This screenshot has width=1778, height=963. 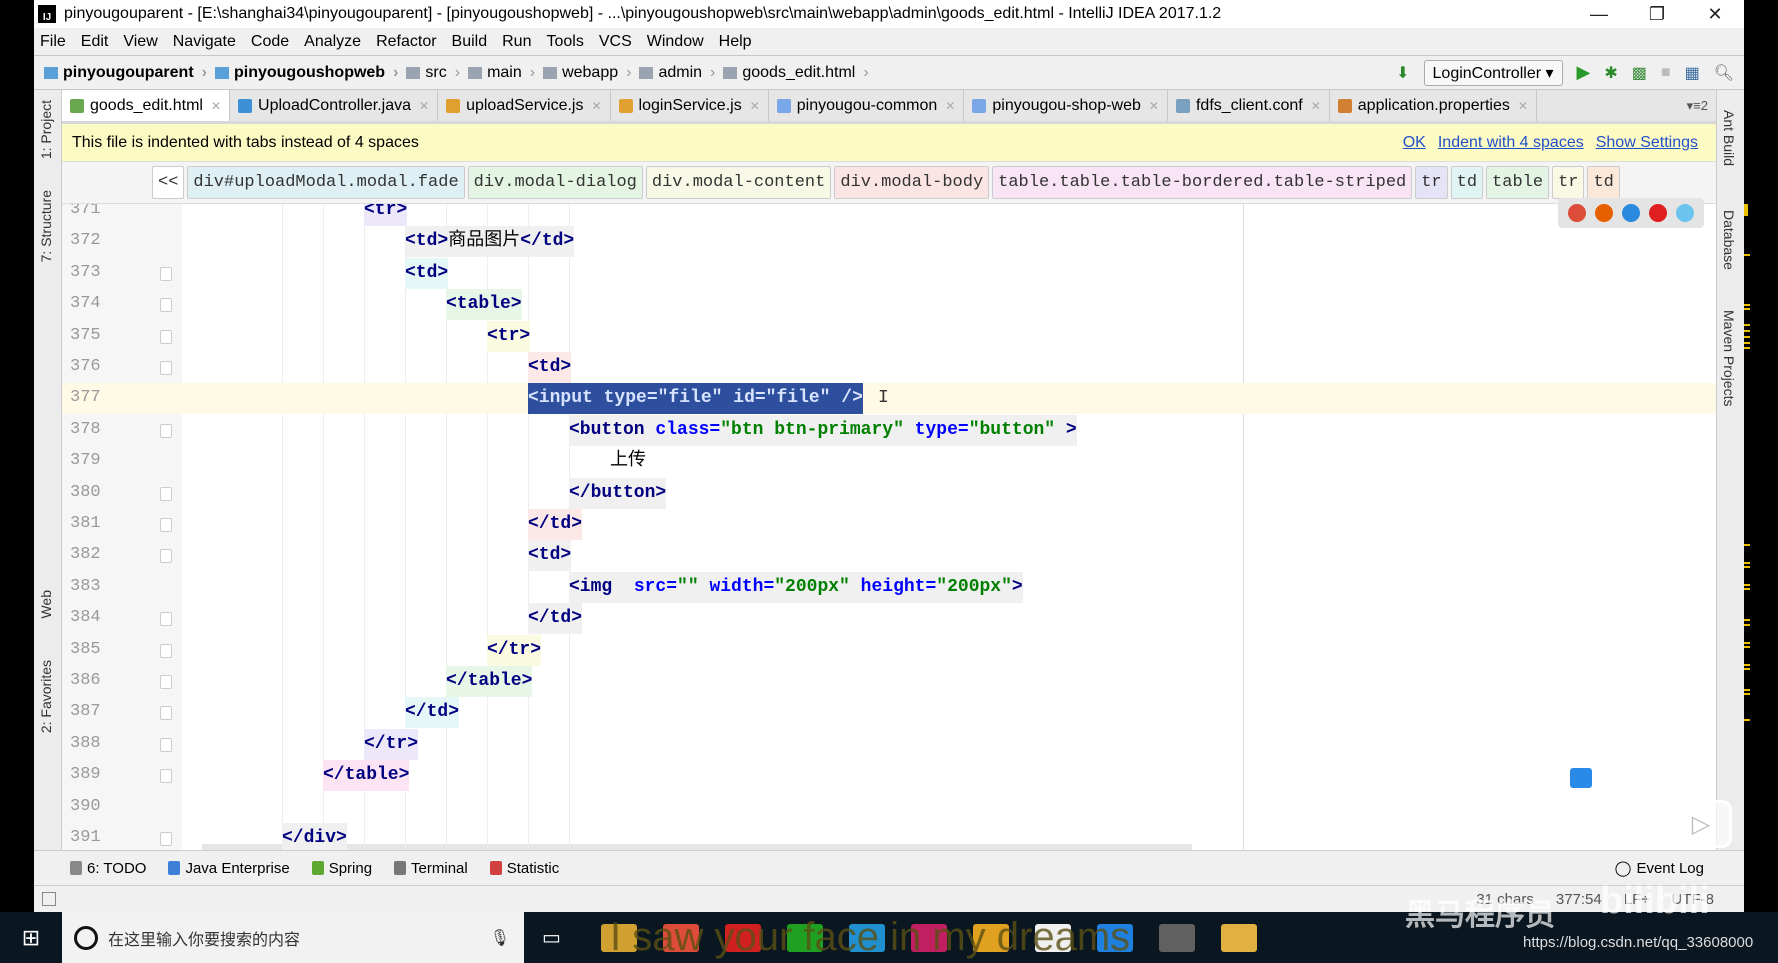 What do you see at coordinates (1701, 106) in the screenshot?
I see `tab-overflow-button: ▾≡2` at bounding box center [1701, 106].